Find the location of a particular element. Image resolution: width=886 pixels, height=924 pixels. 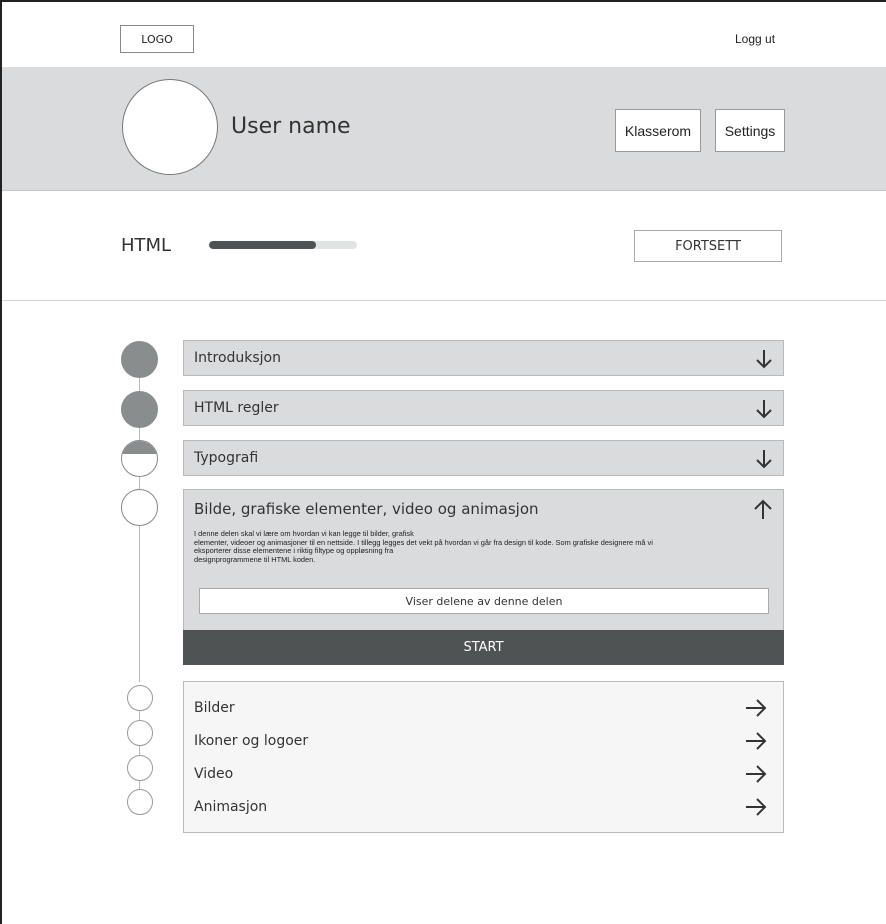

subsection-list: Bilder Ikoner og logoer Video Animasjon is located at coordinates (483, 757).